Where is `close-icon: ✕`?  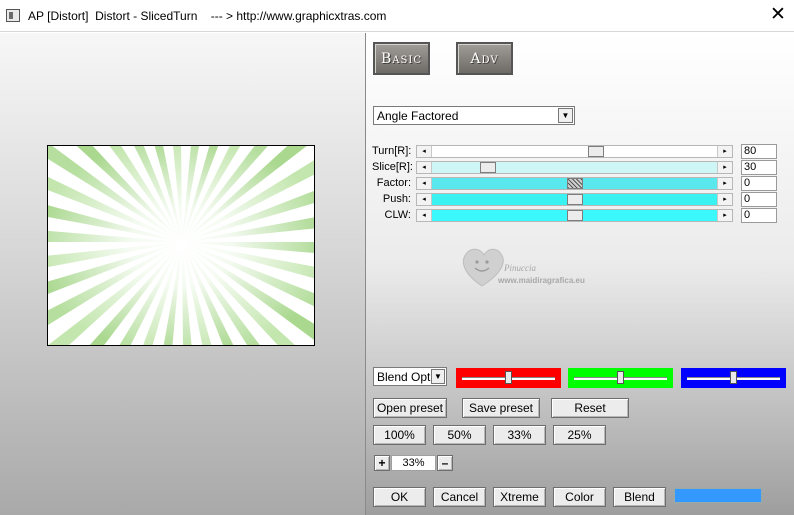
close-icon: ✕ is located at coordinates (778, 15).